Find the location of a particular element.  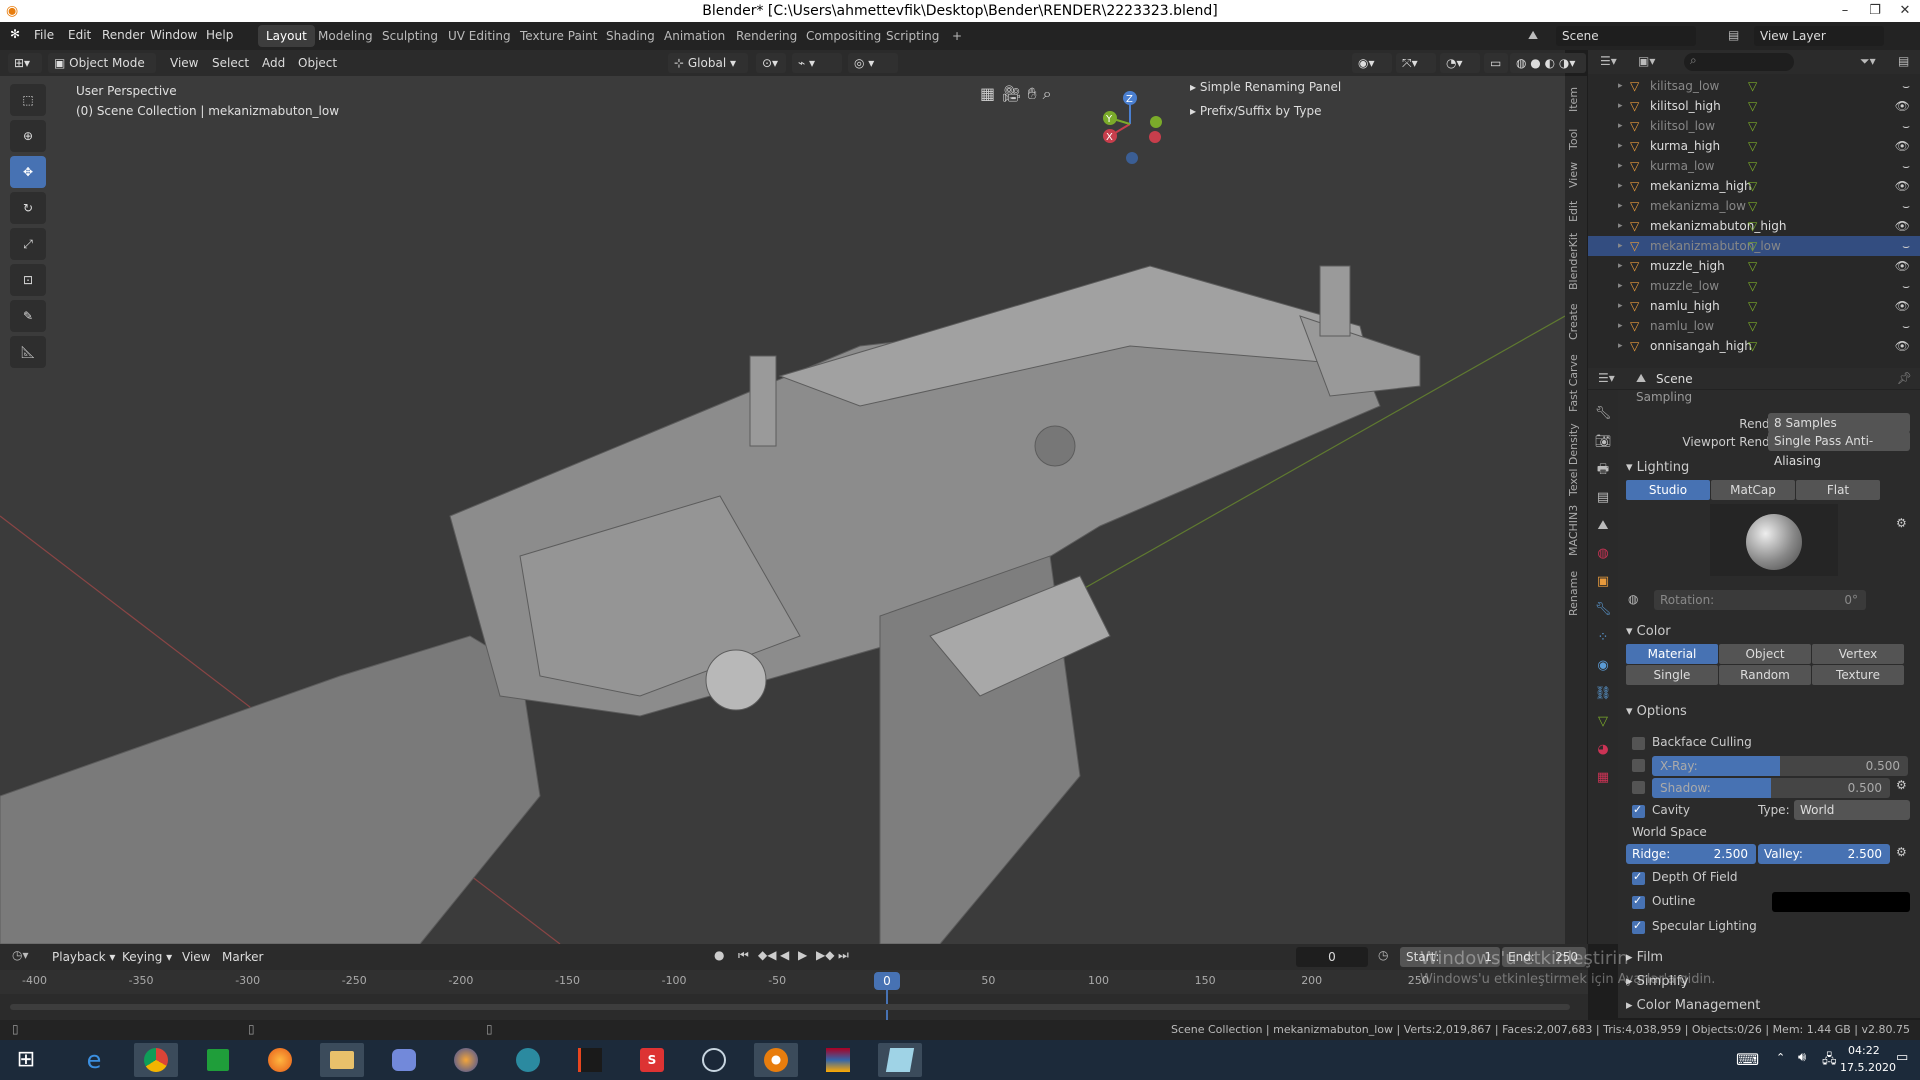

snap-icon: ⌁ ▾ is located at coordinates (817, 63).